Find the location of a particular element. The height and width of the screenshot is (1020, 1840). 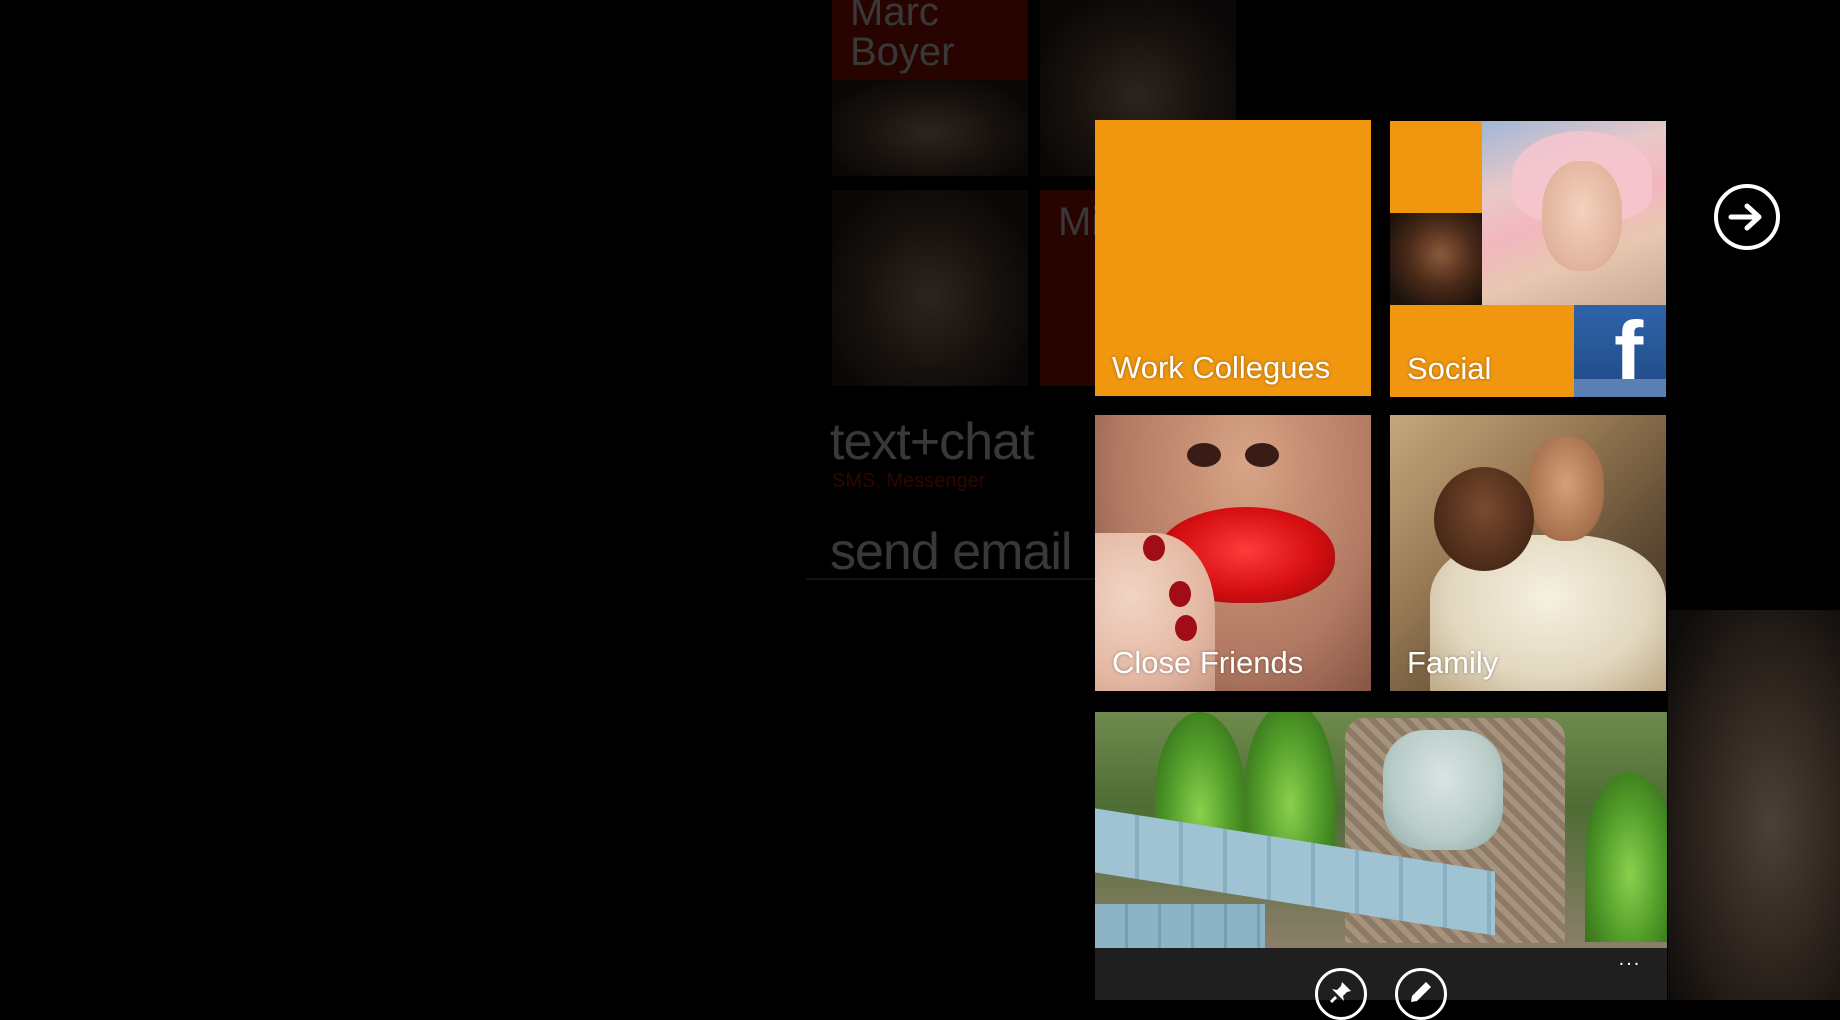

tile-social-label: Social is located at coordinates (1449, 368).